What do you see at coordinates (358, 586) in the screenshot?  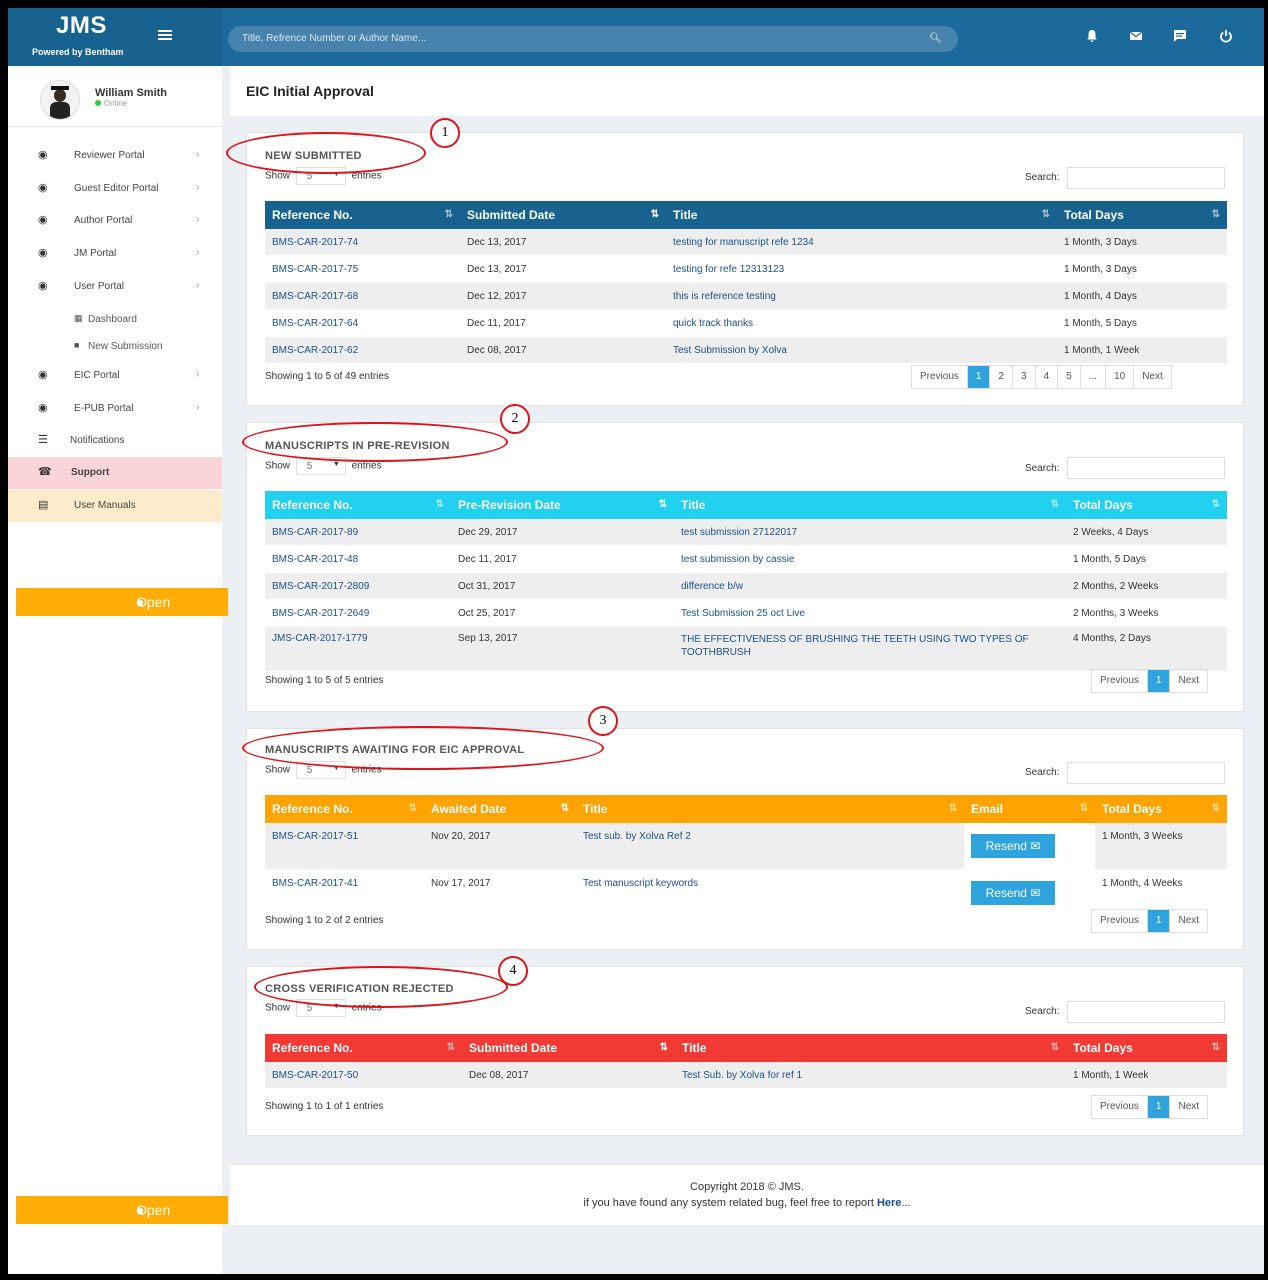 I see `reference-link: BMS-CAR-2017-2809` at bounding box center [358, 586].